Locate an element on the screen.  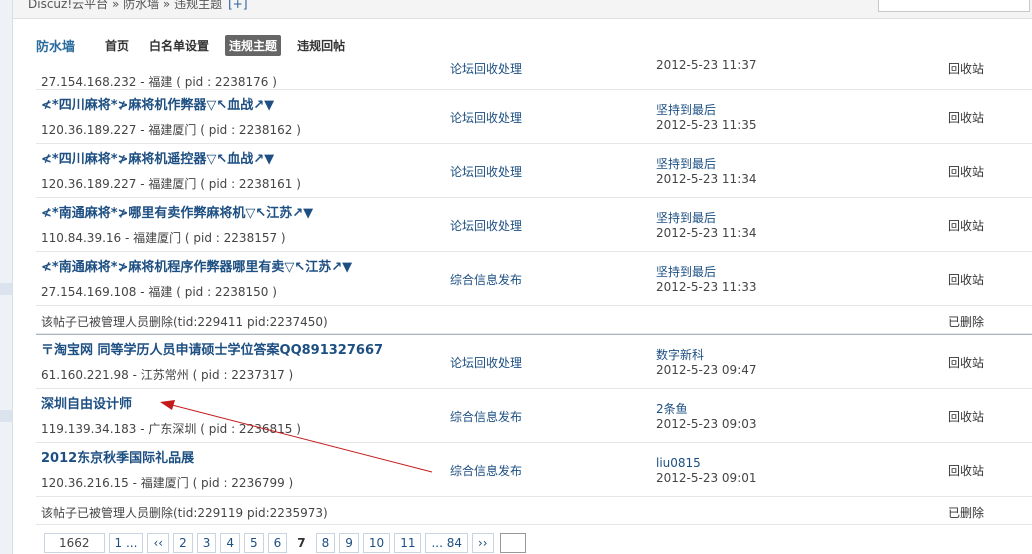
arrow-head is located at coordinates (167, 405).